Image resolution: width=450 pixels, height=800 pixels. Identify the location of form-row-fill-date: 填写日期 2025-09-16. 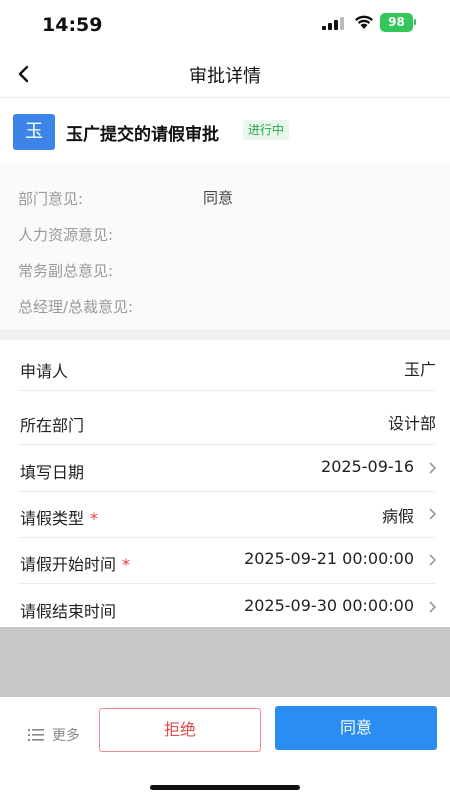
(225, 469).